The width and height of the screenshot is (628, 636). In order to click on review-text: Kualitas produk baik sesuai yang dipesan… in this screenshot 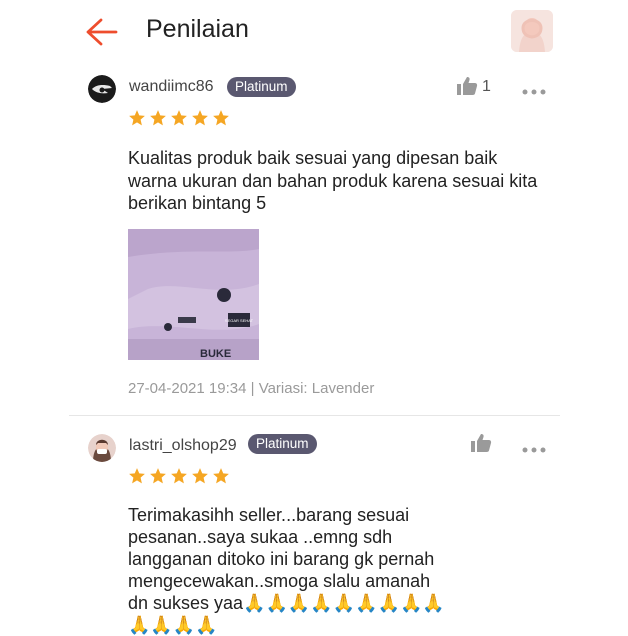, I will do `click(333, 180)`.